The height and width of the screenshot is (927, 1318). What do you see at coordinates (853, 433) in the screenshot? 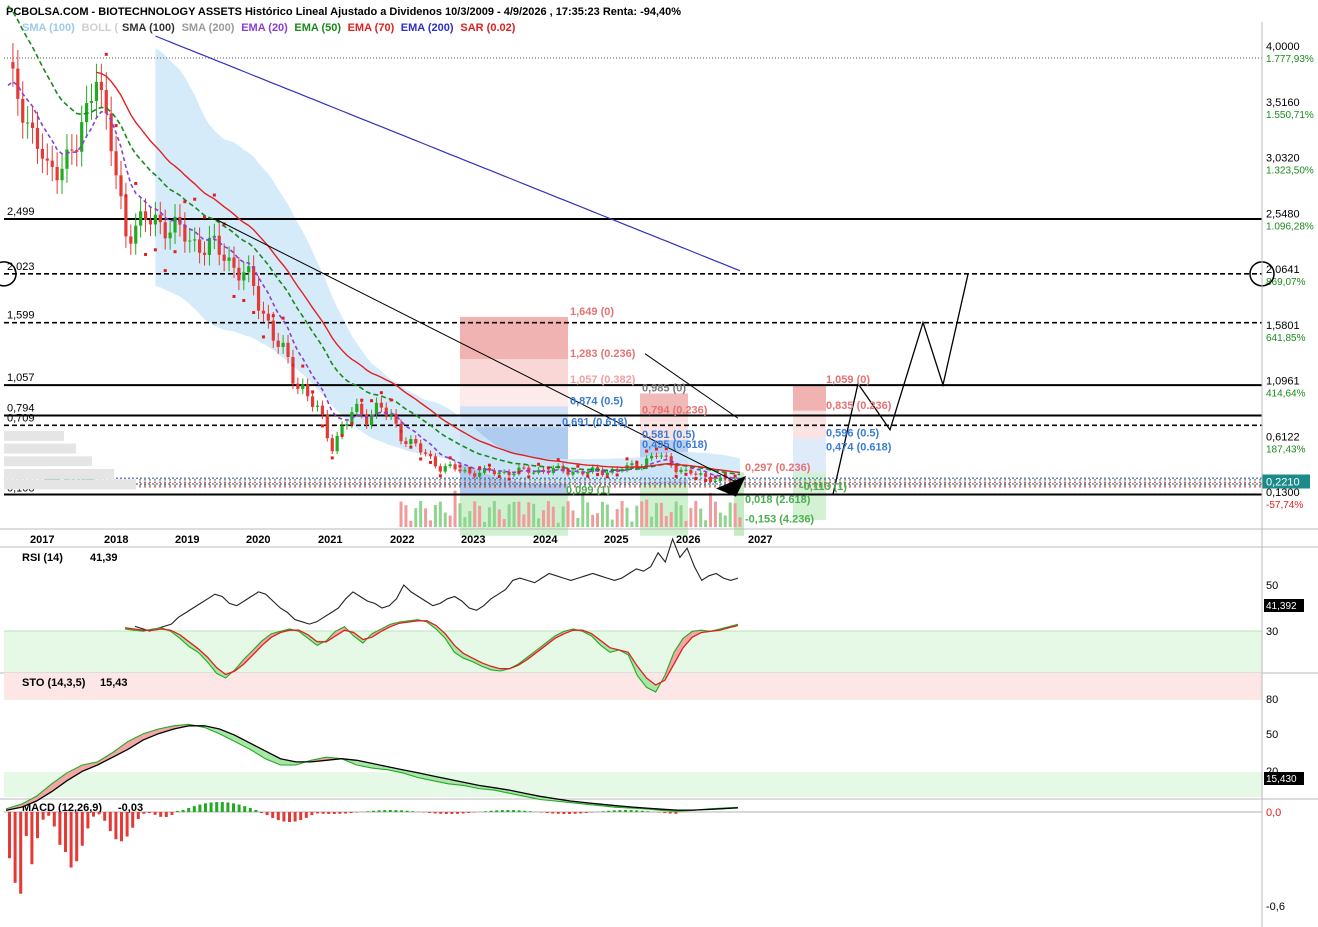
I see `fib-label: 0,596 (0.5)` at bounding box center [853, 433].